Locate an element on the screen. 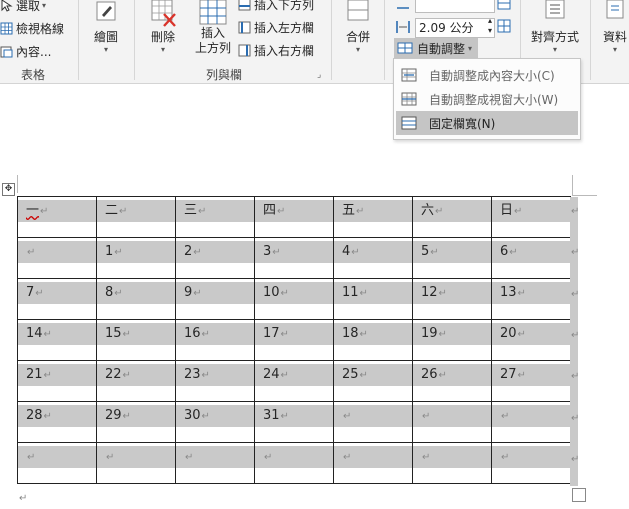  insert-above-button: 插入 上方列 is located at coordinates (213, 28).